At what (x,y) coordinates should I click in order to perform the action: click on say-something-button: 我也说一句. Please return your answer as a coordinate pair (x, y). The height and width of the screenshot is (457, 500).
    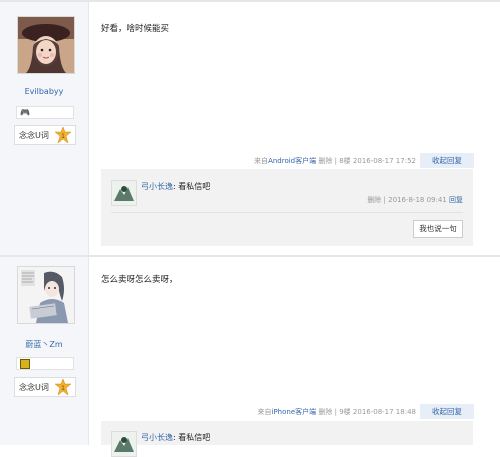
    Looking at the image, I should click on (438, 229).